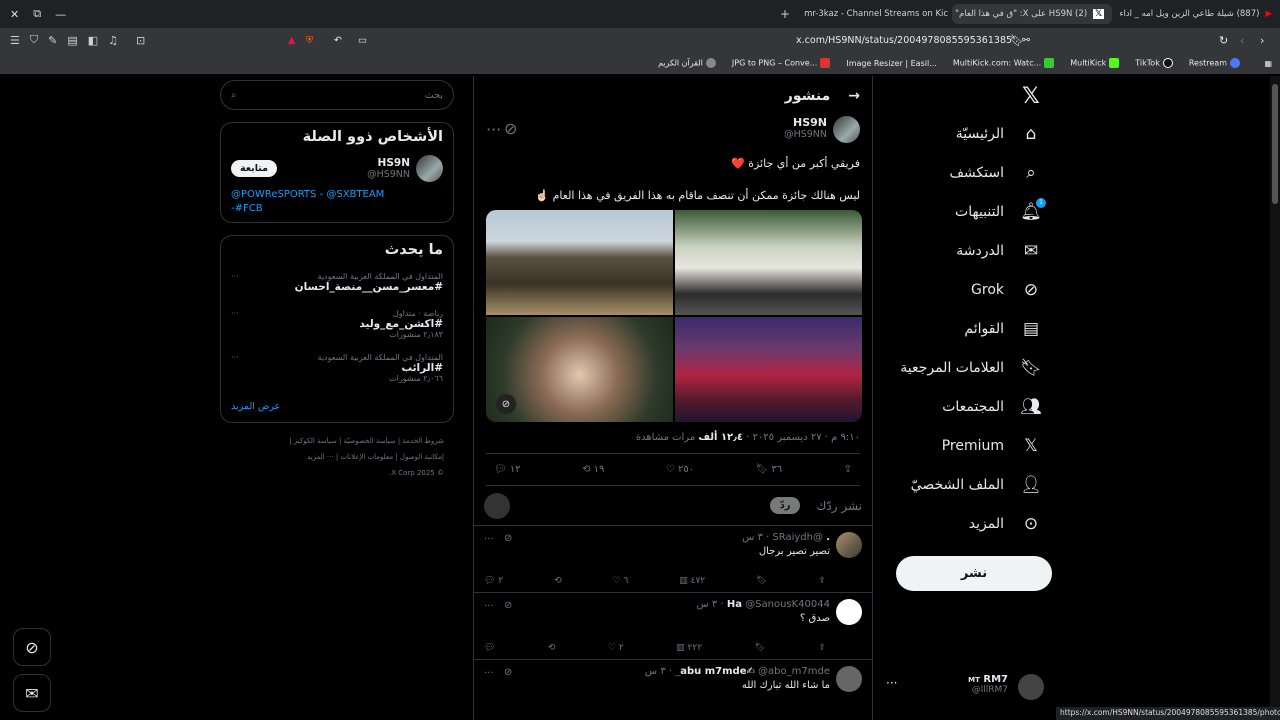 The image size is (1280, 720). What do you see at coordinates (1223, 40) in the screenshot?
I see `reload-icon: ↻` at bounding box center [1223, 40].